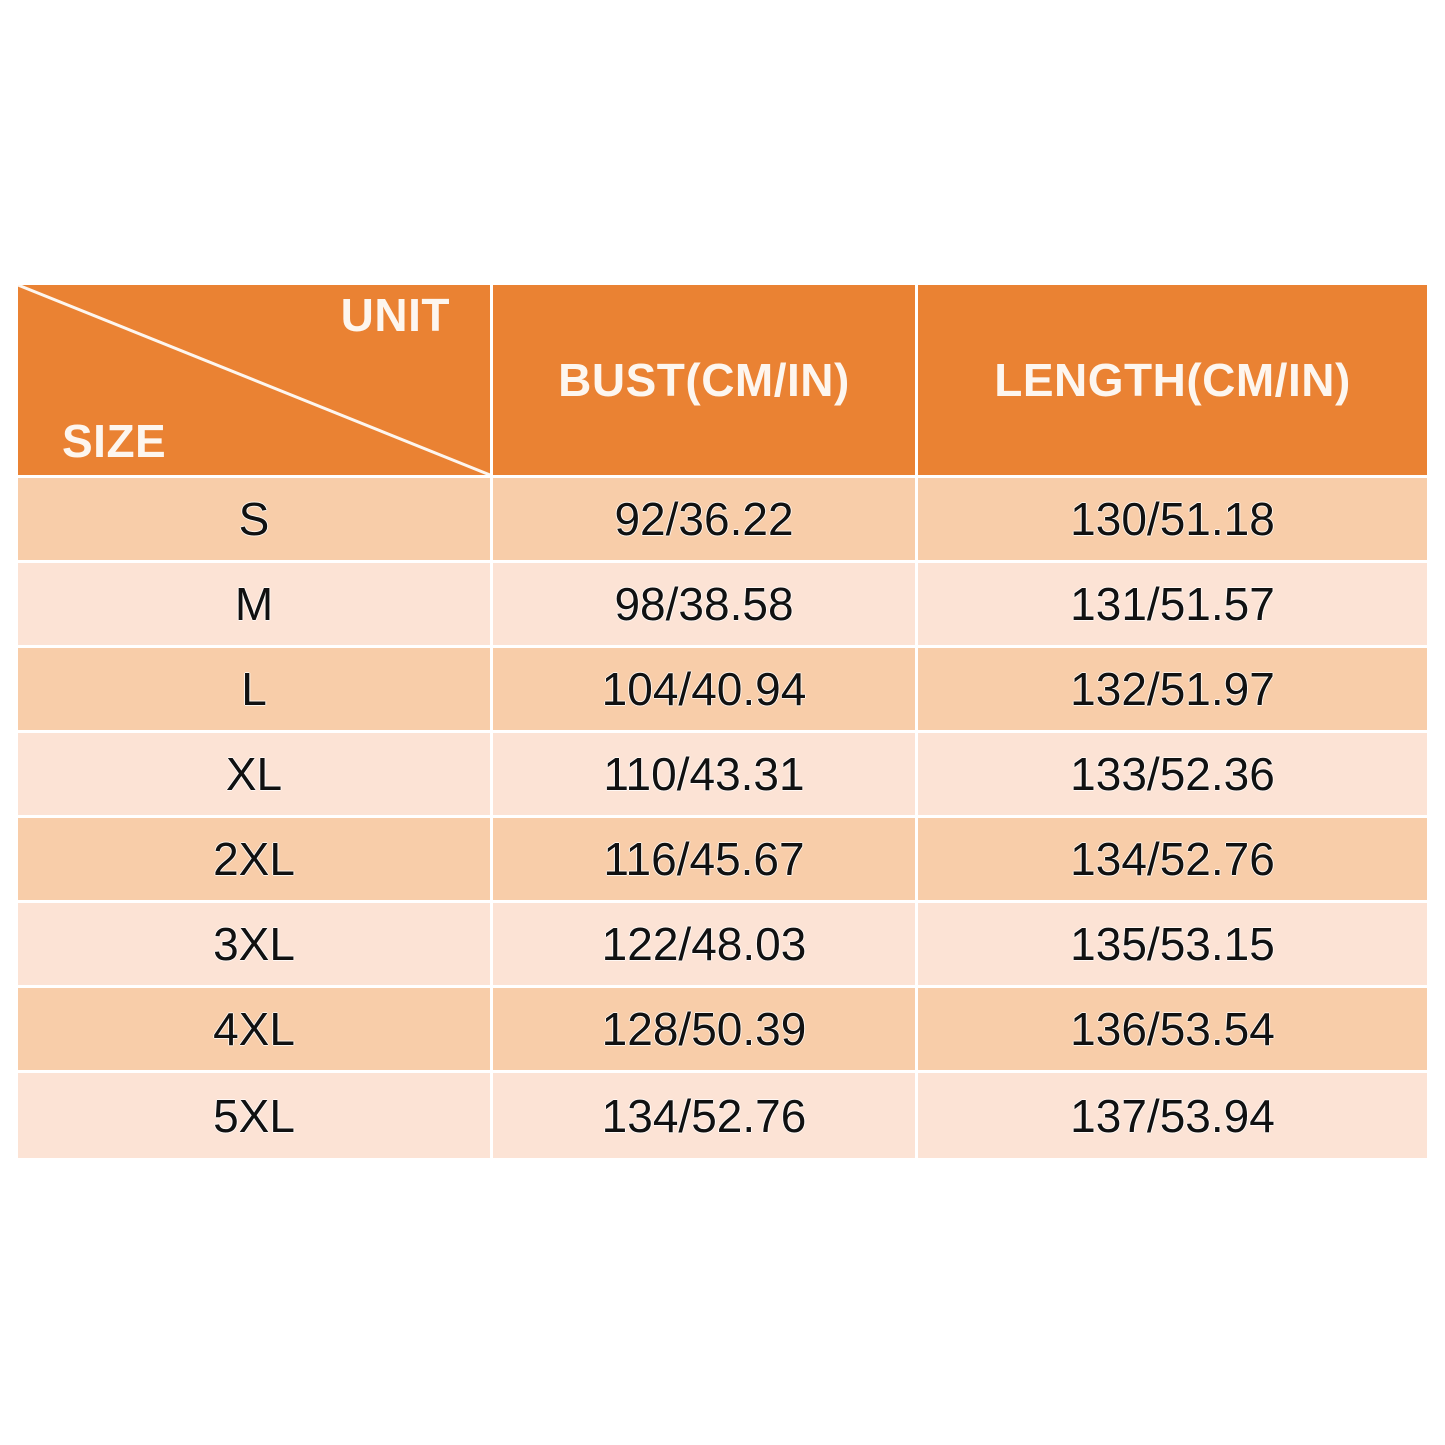 Image resolution: width=1445 pixels, height=1445 pixels. I want to click on table-row: 5XL 134/52.76 137/53.94, so click(722, 1115).